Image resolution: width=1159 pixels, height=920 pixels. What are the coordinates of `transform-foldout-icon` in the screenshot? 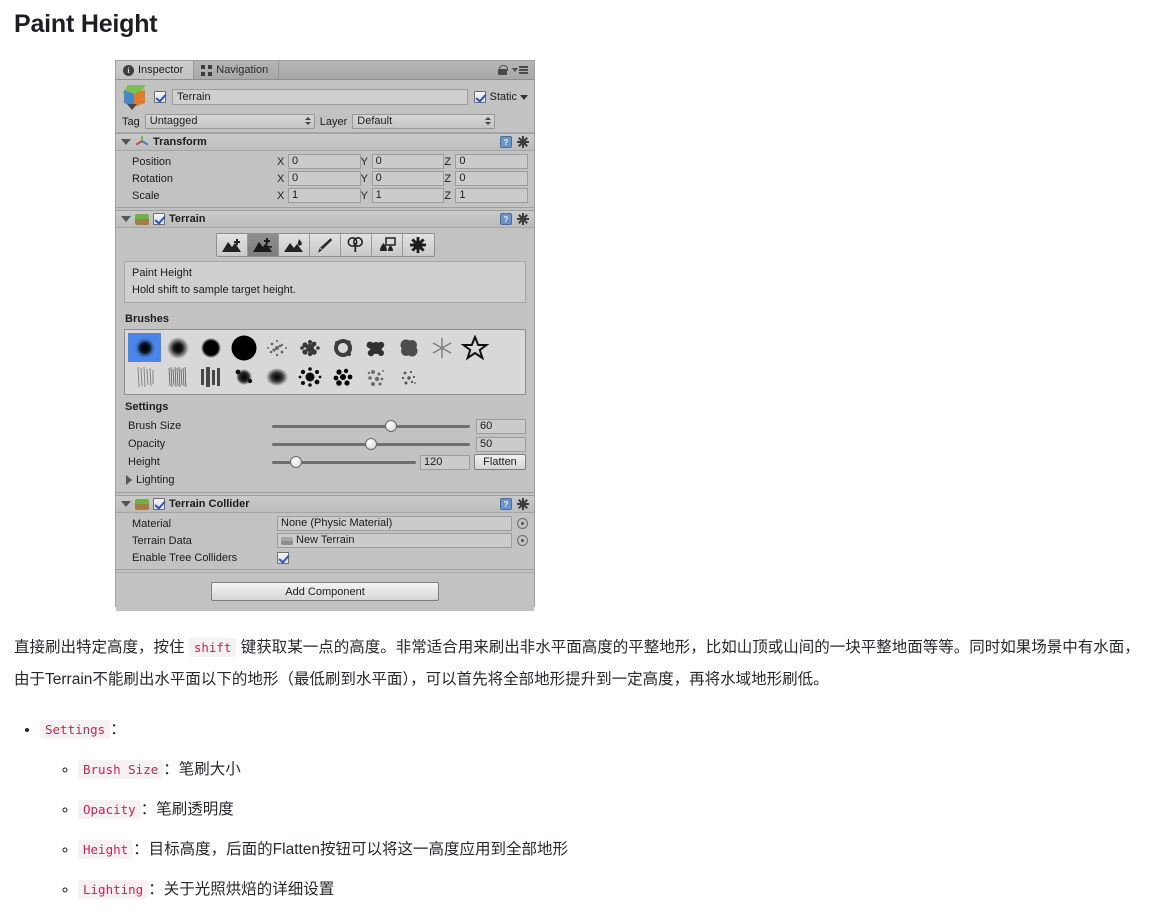 It's located at (126, 142).